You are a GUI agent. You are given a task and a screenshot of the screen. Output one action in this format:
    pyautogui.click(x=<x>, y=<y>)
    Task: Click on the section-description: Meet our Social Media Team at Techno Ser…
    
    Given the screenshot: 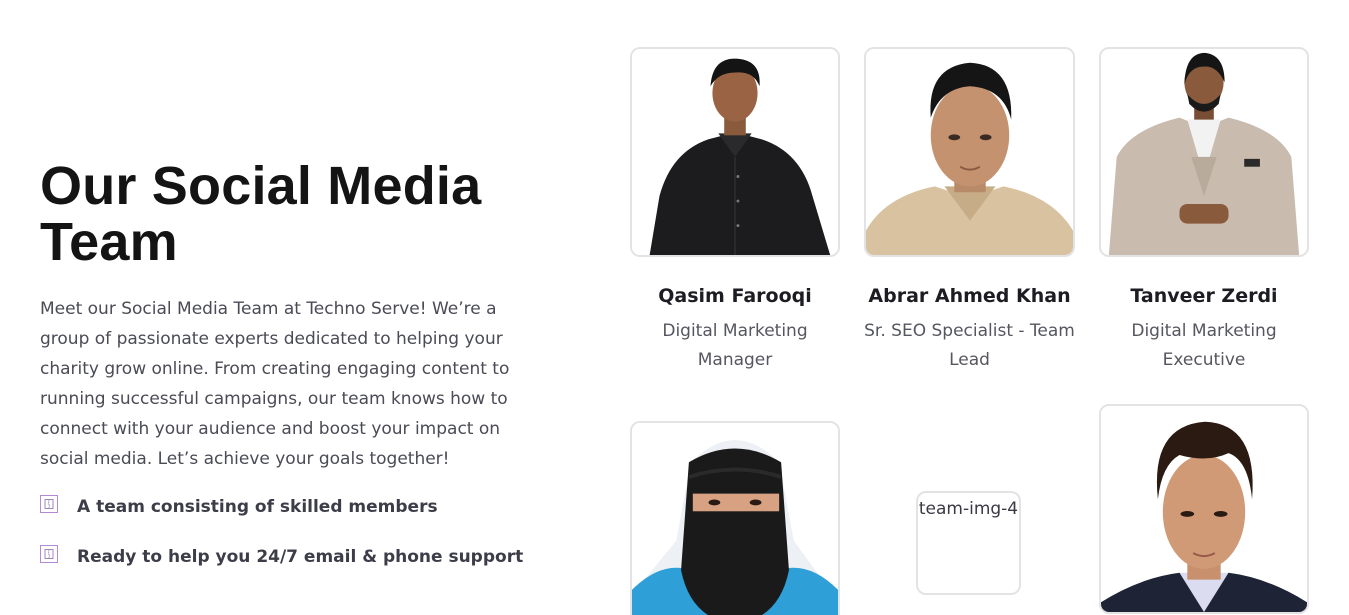 What is the action you would take?
    pyautogui.click(x=275, y=384)
    